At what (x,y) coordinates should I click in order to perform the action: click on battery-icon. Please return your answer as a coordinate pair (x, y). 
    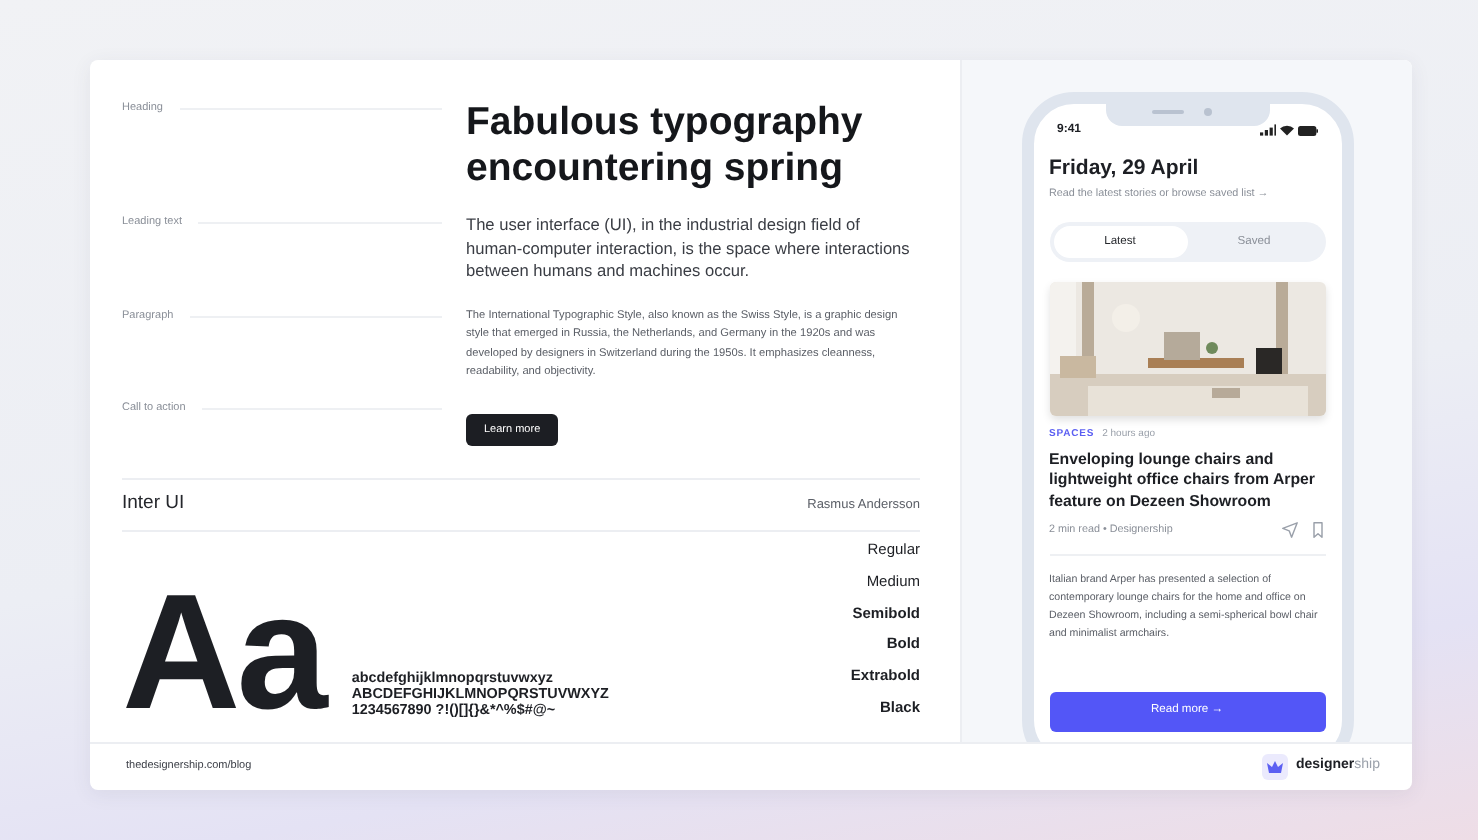
    Looking at the image, I should click on (1307, 130).